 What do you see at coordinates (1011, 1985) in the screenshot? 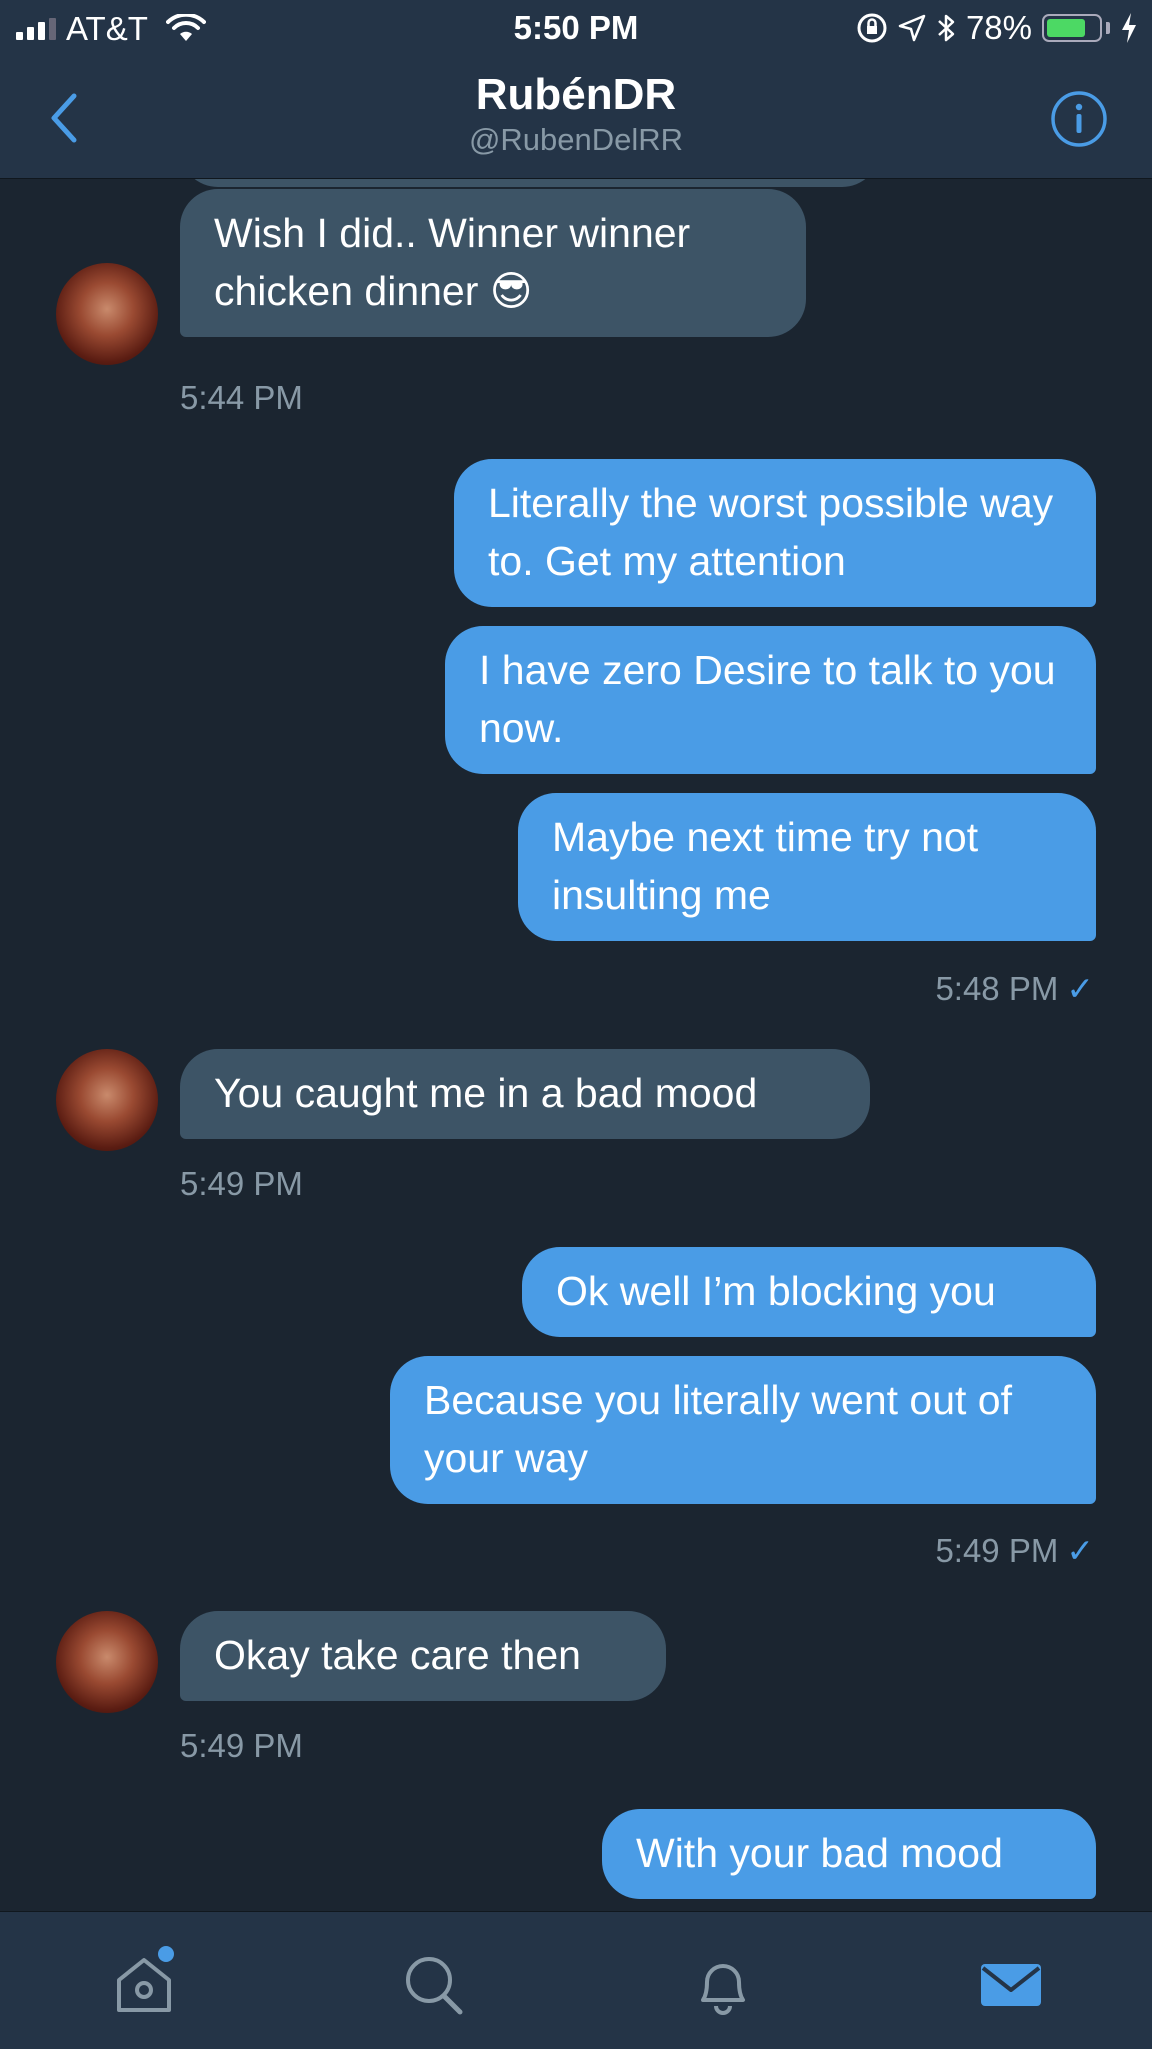
I see `mail-icon` at bounding box center [1011, 1985].